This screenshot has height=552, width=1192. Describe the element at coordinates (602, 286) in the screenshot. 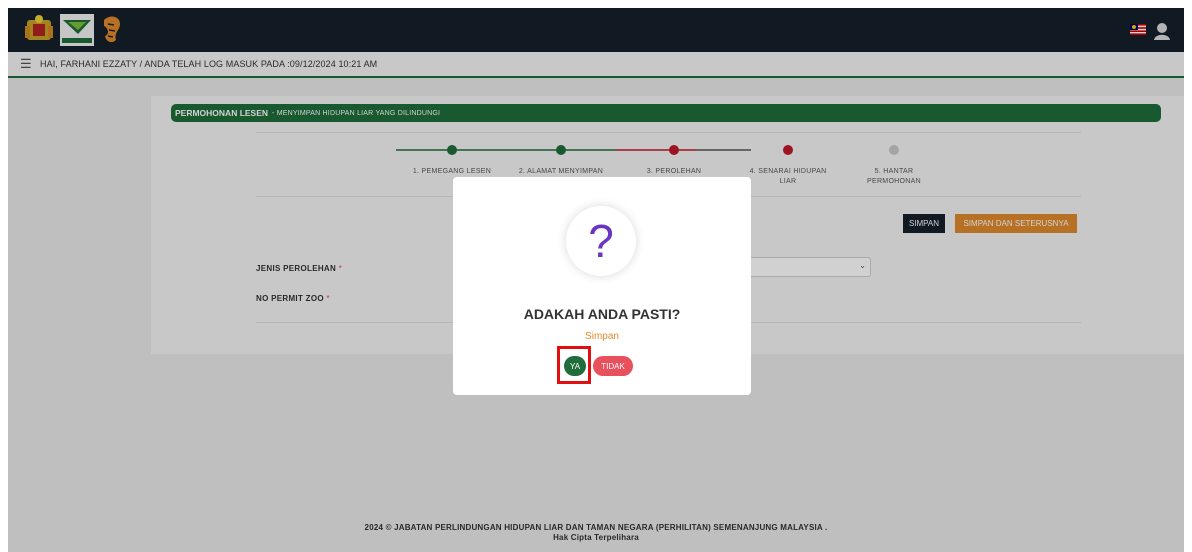

I see `confirm-dialog: ? ADAKAH ANDA PASTI? Simpan YA TIDAK` at that location.